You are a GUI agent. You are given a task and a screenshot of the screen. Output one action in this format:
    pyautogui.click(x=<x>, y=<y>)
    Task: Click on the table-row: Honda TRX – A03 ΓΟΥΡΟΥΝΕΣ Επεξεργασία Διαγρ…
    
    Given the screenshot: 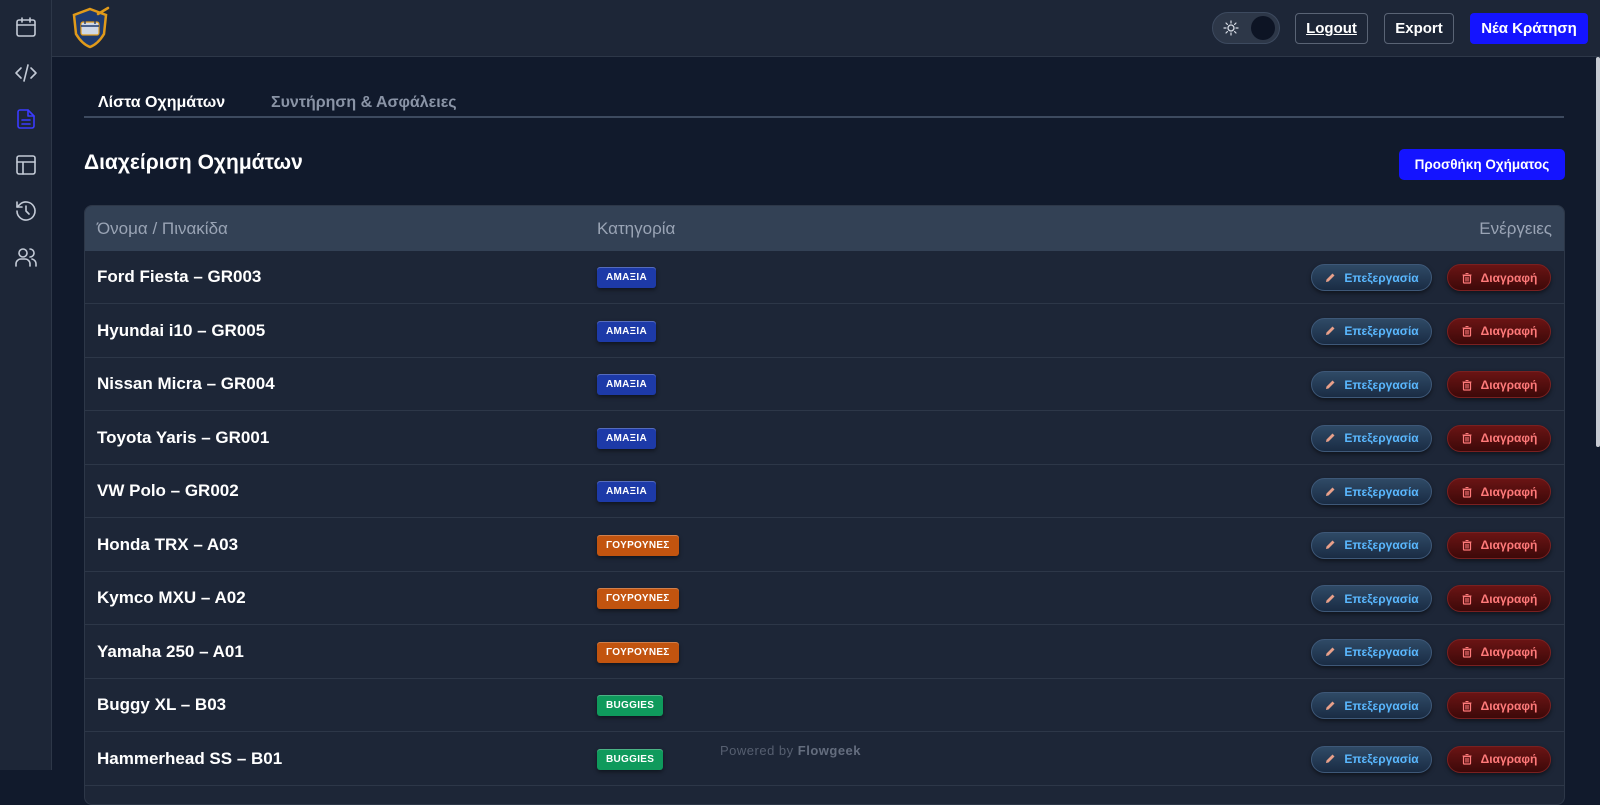 What is the action you would take?
    pyautogui.click(x=824, y=545)
    